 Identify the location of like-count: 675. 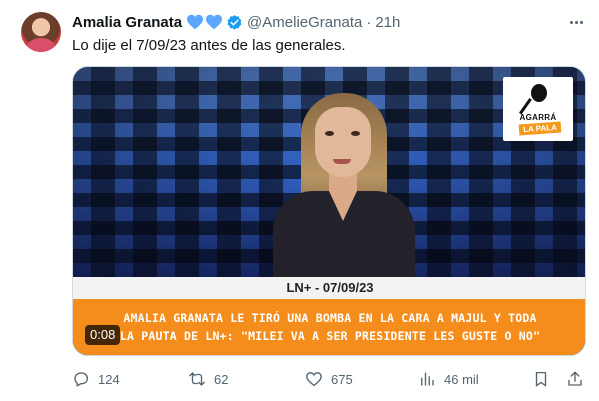
(342, 379).